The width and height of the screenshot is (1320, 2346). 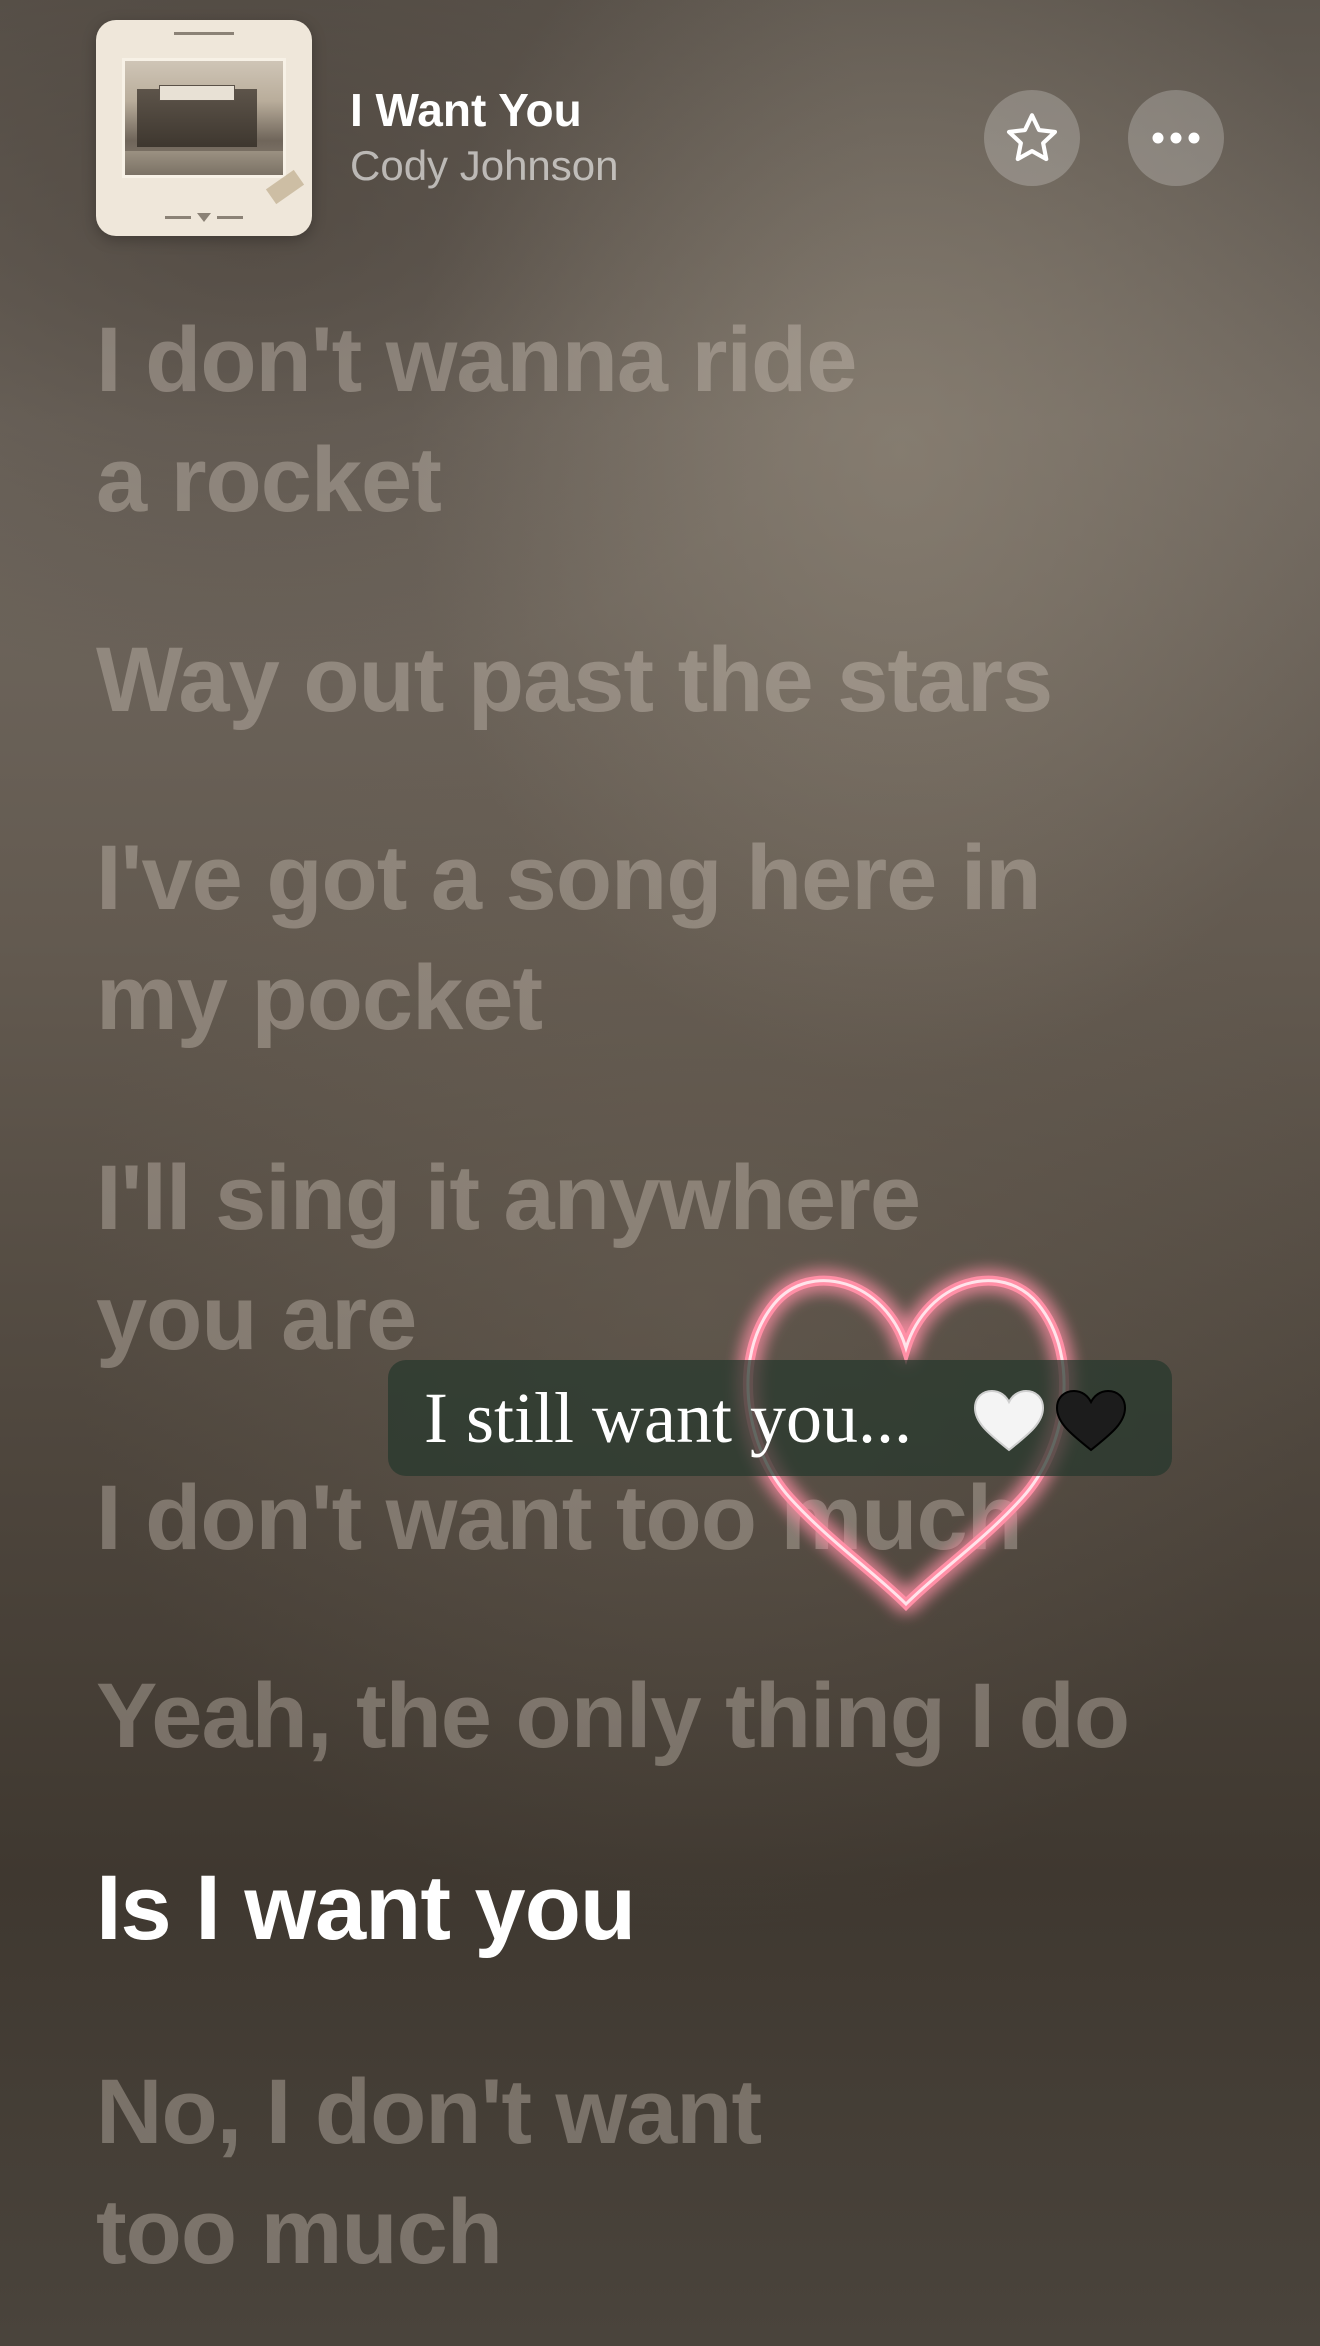 I want to click on lyric-text: too much, so click(x=299, y=2232).